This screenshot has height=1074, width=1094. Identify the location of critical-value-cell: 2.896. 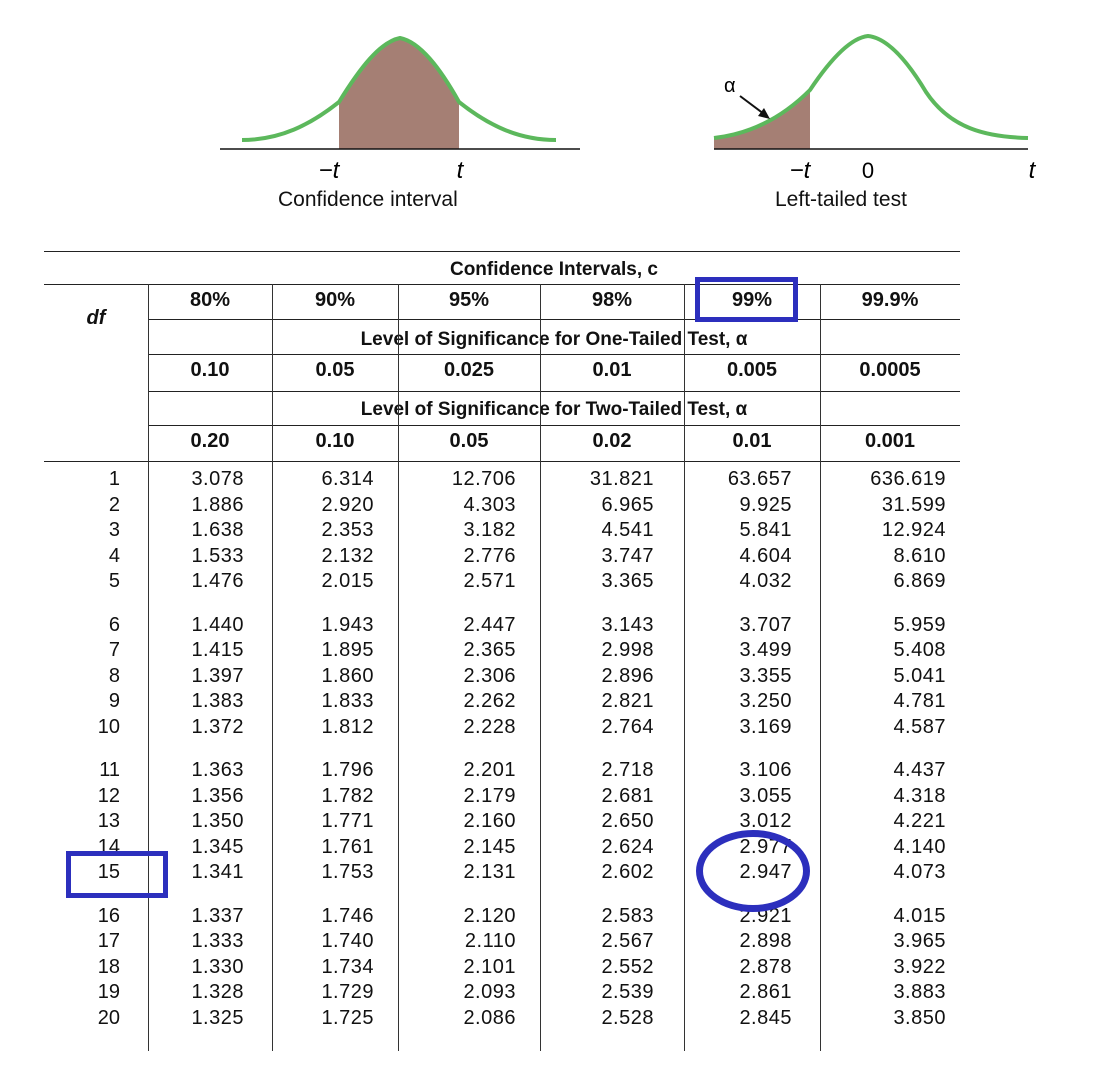
(627, 675).